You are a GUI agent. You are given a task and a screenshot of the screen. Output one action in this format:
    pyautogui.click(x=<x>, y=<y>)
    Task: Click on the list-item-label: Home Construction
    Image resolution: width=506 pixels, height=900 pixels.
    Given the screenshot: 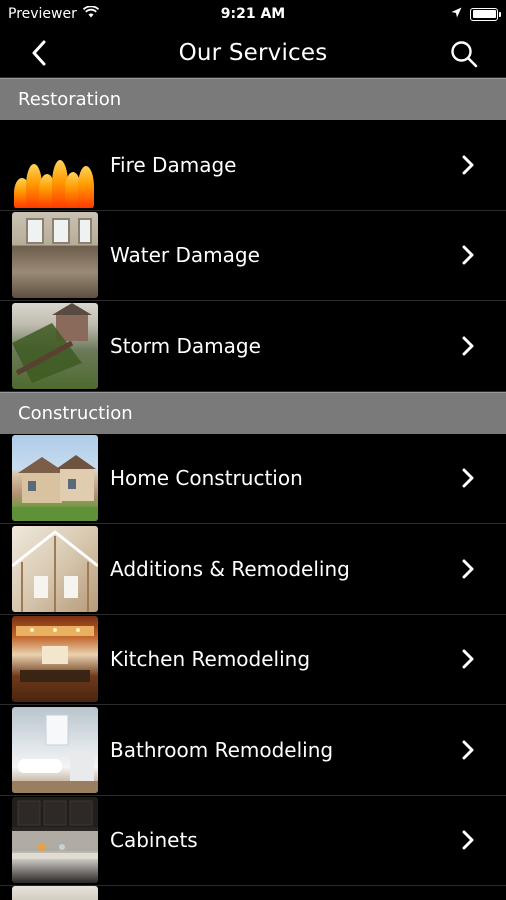 What is the action you would take?
    pyautogui.click(x=206, y=478)
    